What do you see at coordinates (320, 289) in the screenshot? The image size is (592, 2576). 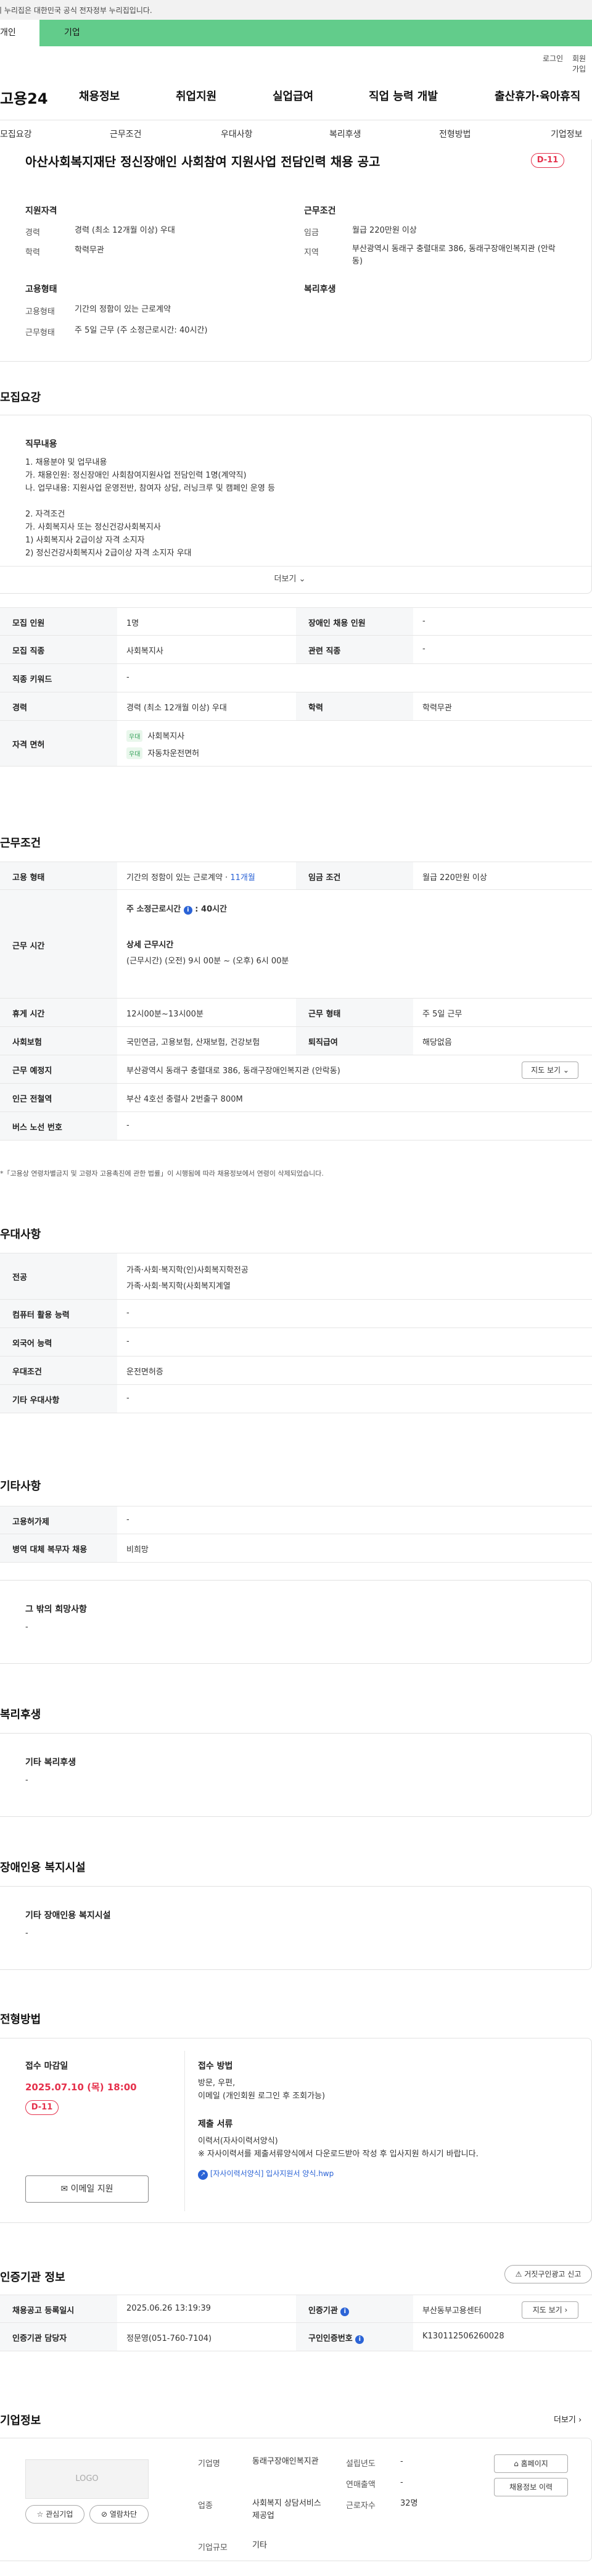 I see `welfare-heading-summary: 복리후생` at bounding box center [320, 289].